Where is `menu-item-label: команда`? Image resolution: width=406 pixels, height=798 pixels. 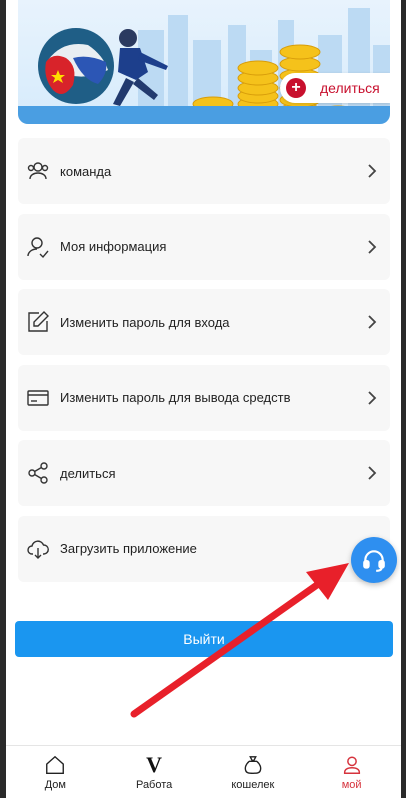 menu-item-label: команда is located at coordinates (86, 171).